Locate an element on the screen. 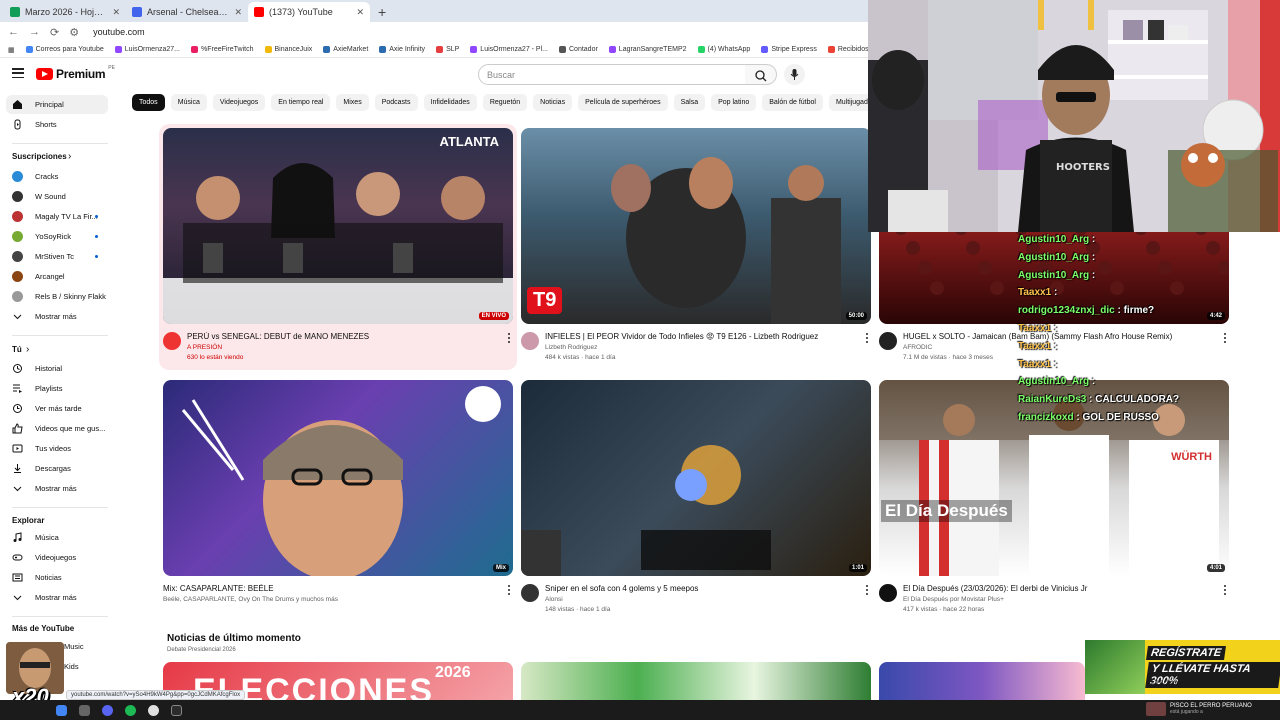 The image size is (1280, 720). search-input: Buscar is located at coordinates (612, 74).